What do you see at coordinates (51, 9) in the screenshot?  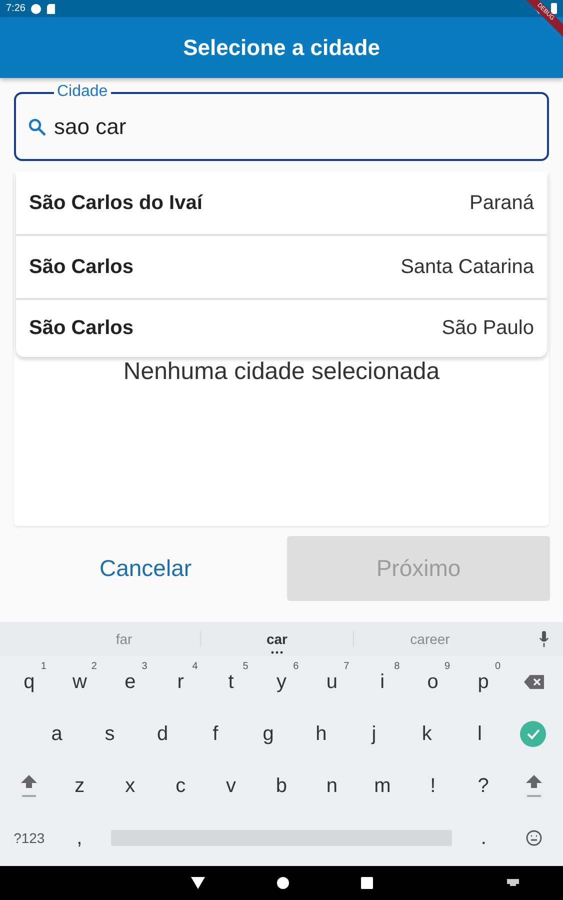 I see `sd-card-icon` at bounding box center [51, 9].